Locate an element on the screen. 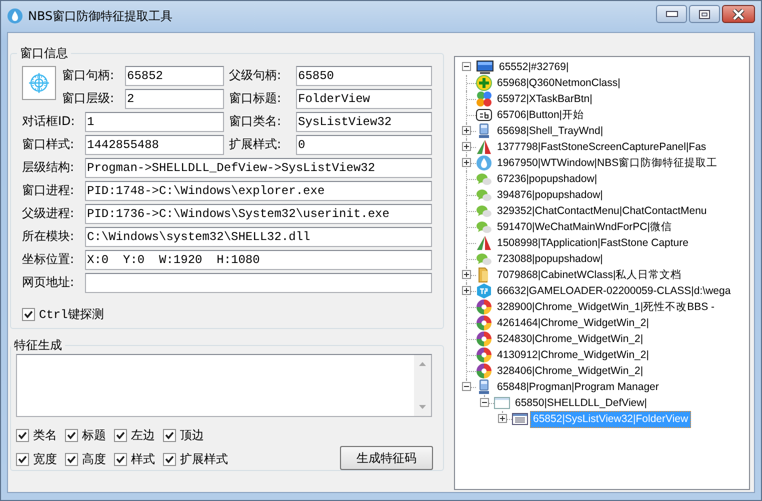  tree-item: 1508998|TApplication|FastStone Capture is located at coordinates (593, 243).